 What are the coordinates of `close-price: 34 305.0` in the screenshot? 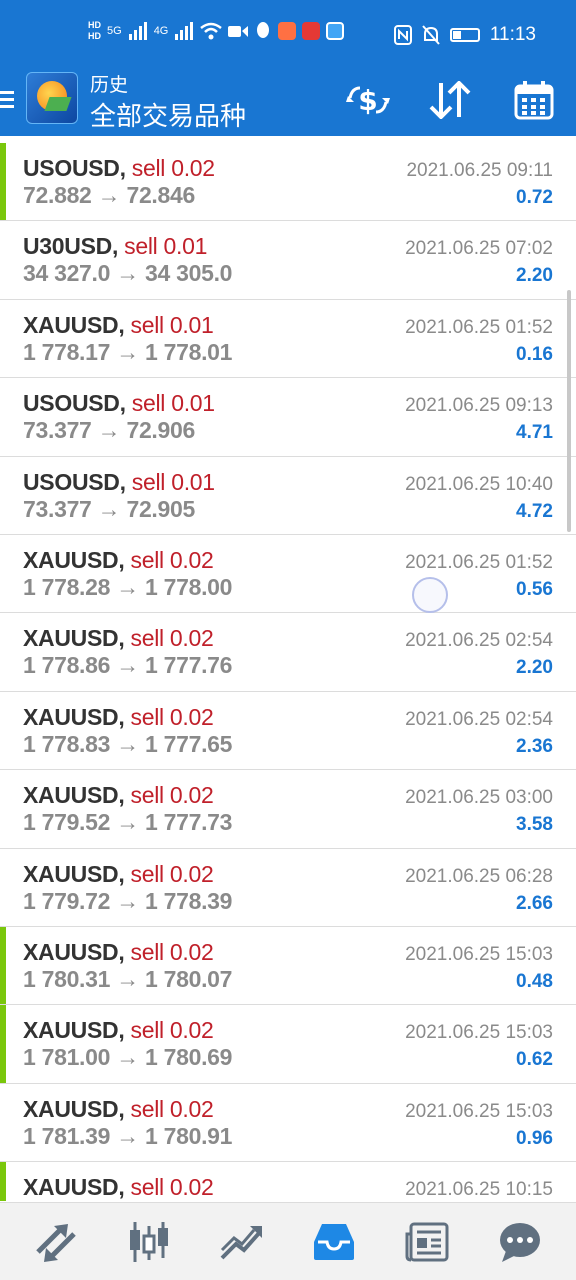 It's located at (189, 273).